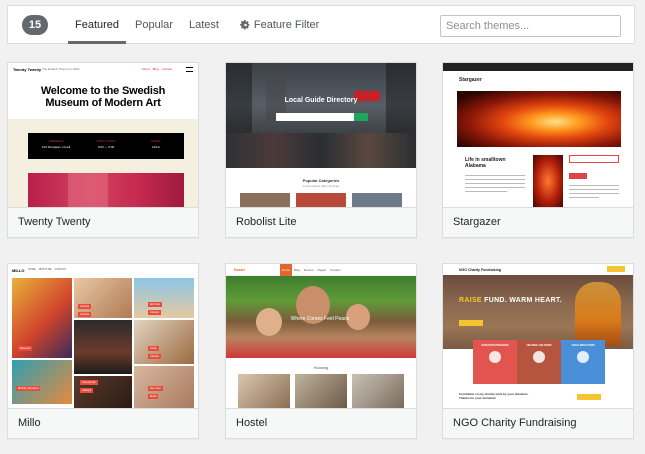  I want to click on screenshot-hero-title: Local Guide Directory, so click(321, 100).